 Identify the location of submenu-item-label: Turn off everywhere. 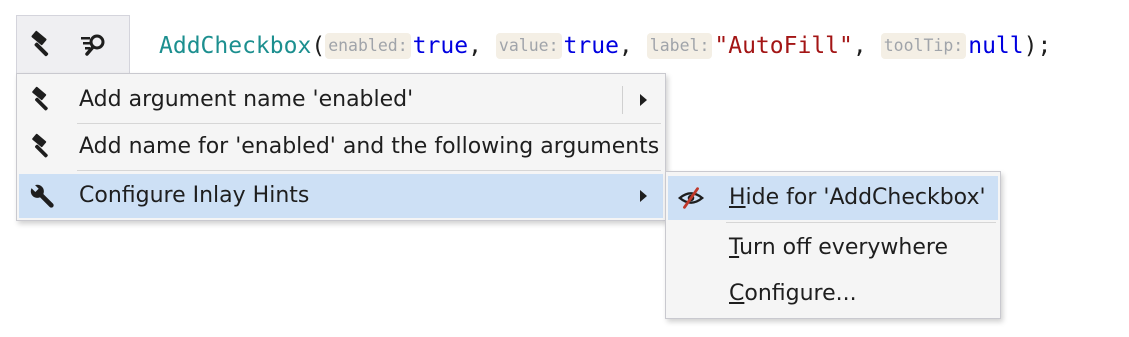
(838, 247).